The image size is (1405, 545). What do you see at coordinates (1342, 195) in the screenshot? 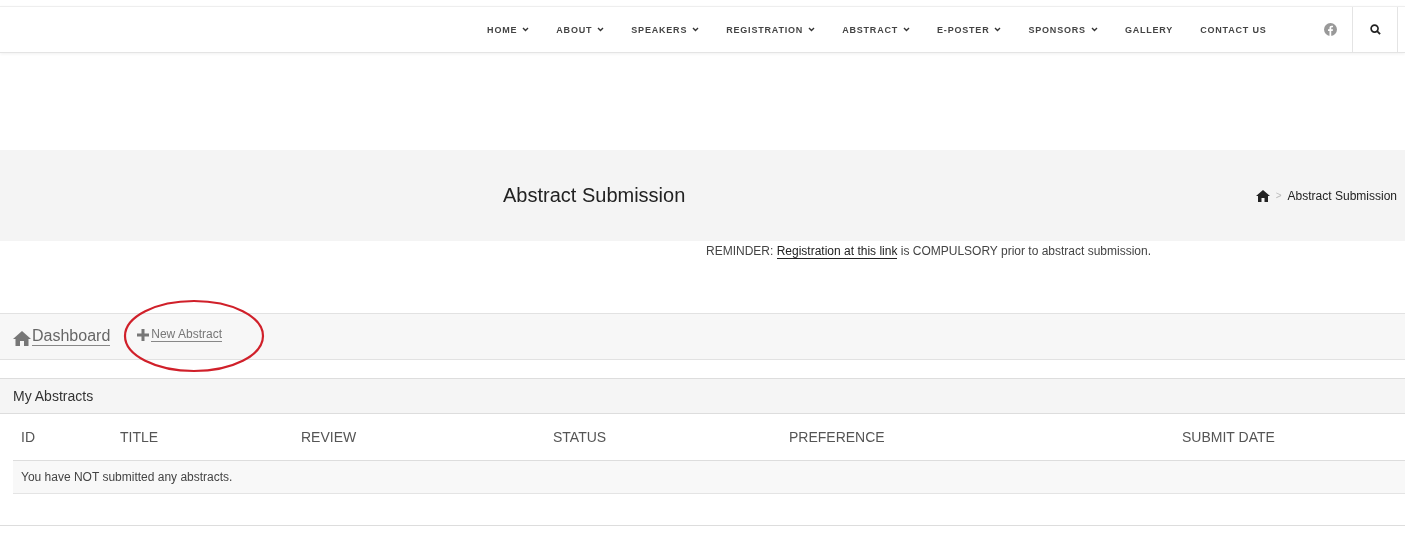
I see `breadcrumb-current: Abstract Submission` at bounding box center [1342, 195].